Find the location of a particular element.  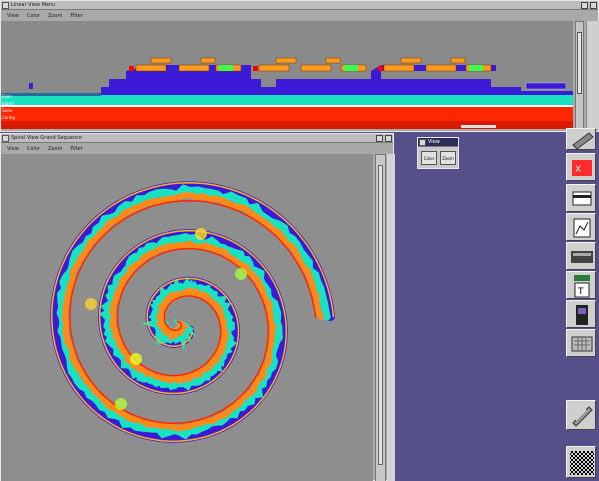

card-tool-icon is located at coordinates (582, 198).